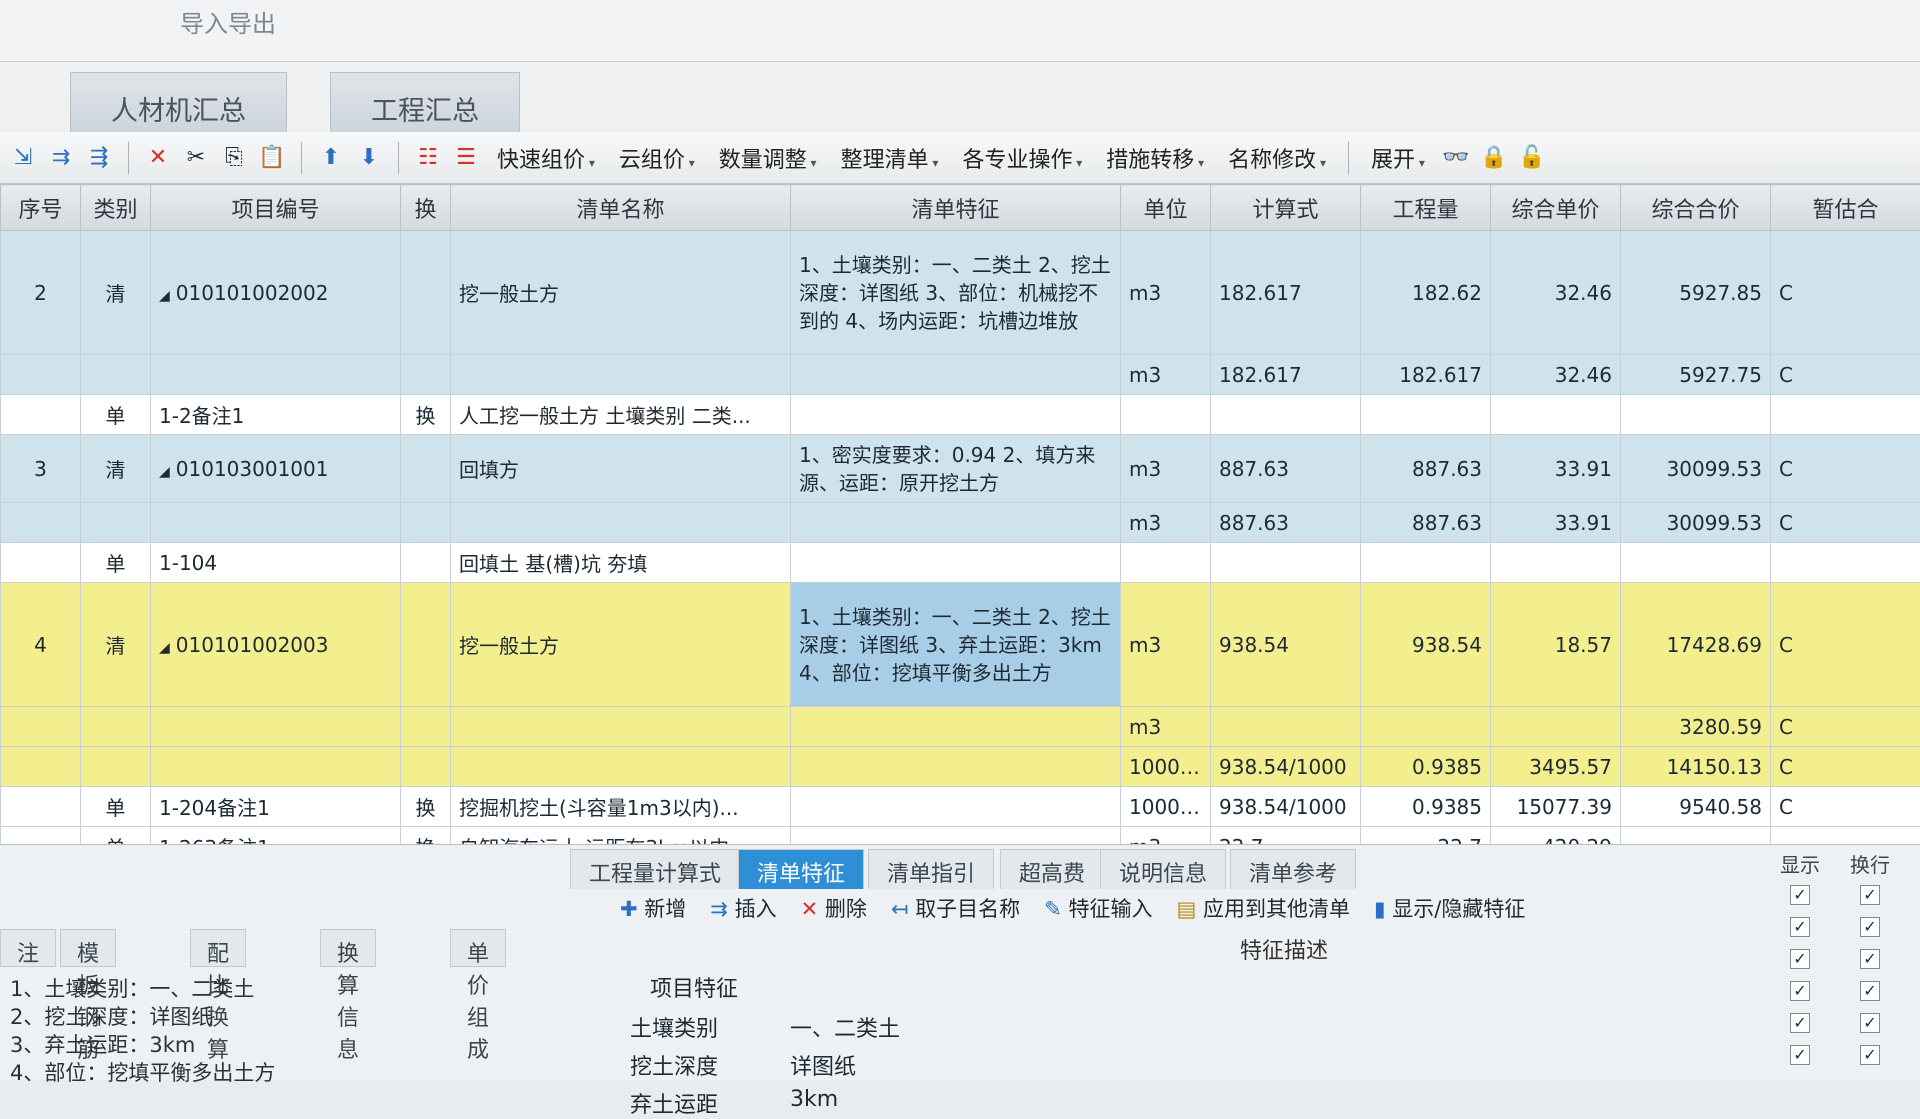  I want to click on menu-quick-pricing: 快速组价, so click(546, 158).